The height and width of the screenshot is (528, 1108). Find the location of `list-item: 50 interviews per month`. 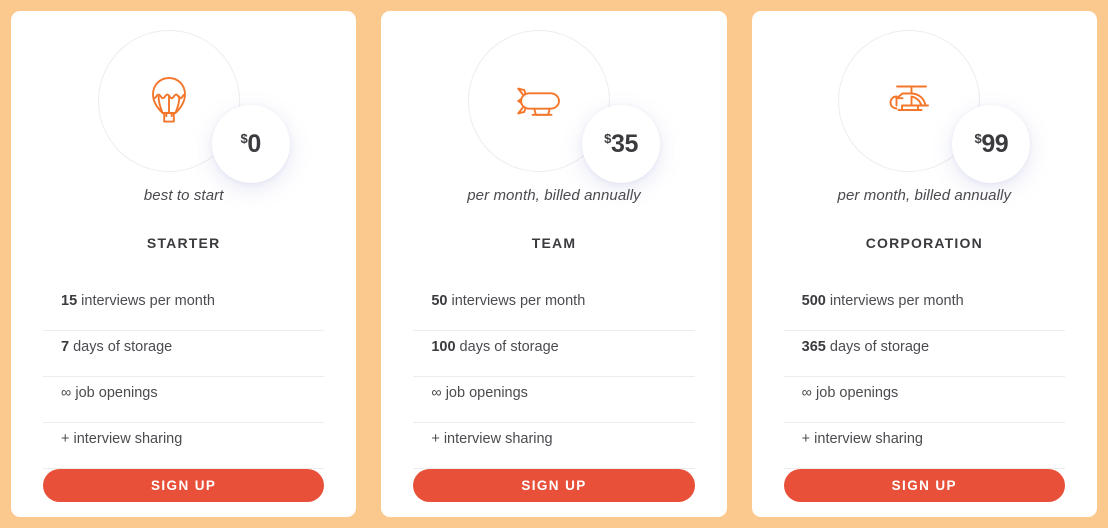

list-item: 50 interviews per month is located at coordinates (554, 308).